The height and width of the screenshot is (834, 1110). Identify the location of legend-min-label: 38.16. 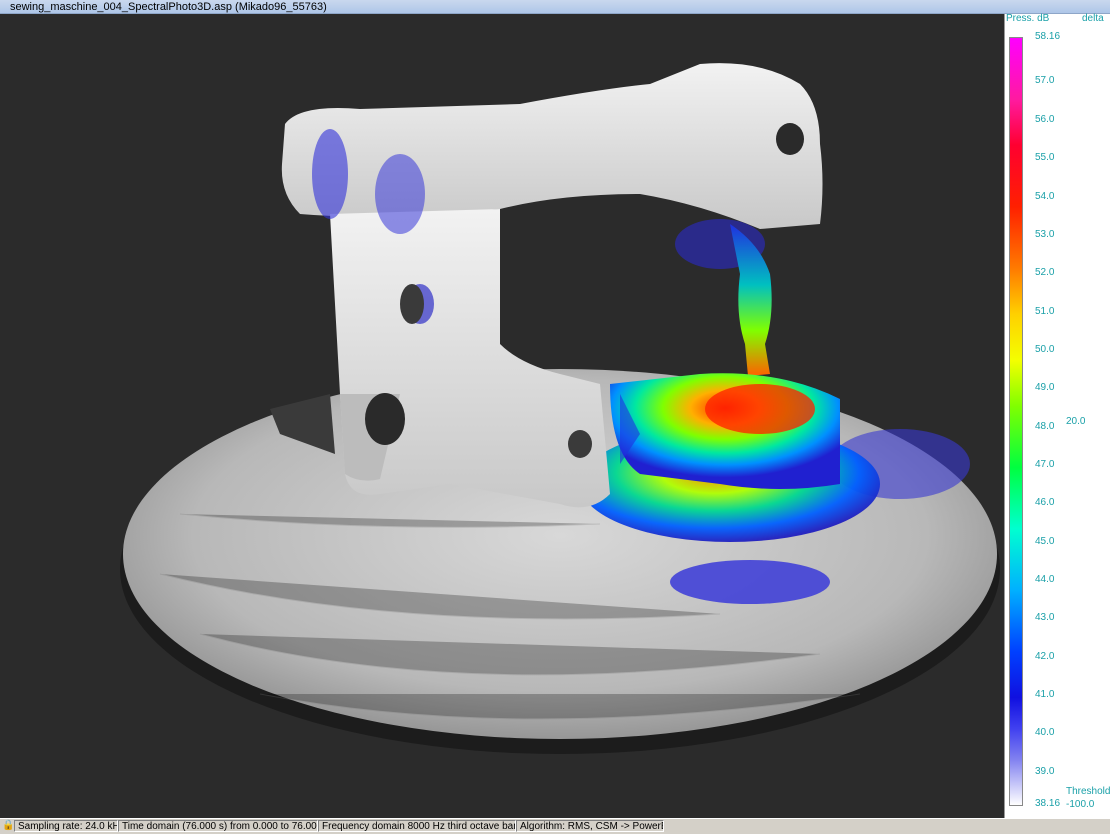
(1048, 803).